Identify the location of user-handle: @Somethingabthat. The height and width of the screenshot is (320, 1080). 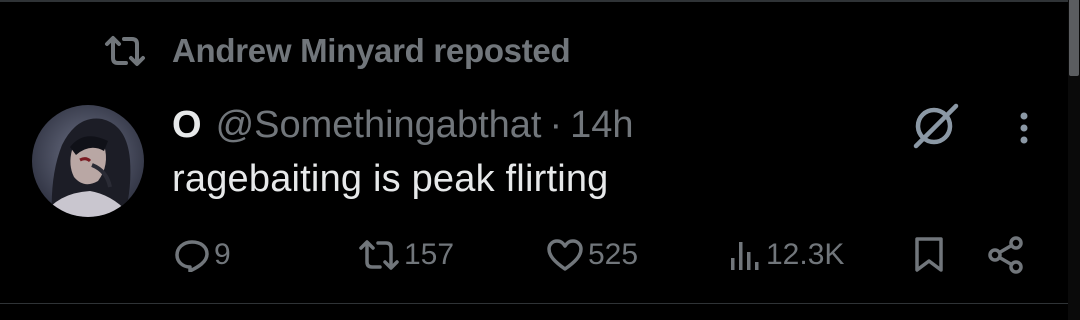
(379, 125).